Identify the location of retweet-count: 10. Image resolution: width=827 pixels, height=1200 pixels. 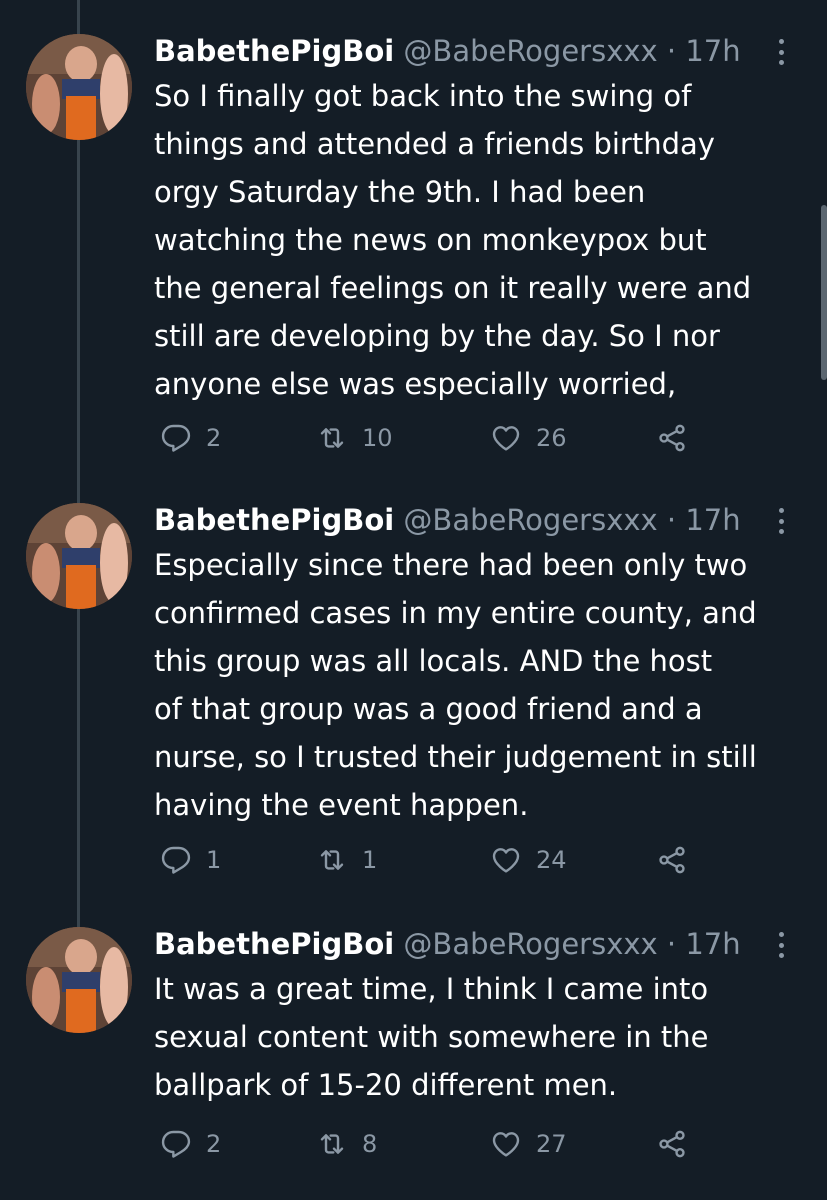
(377, 438).